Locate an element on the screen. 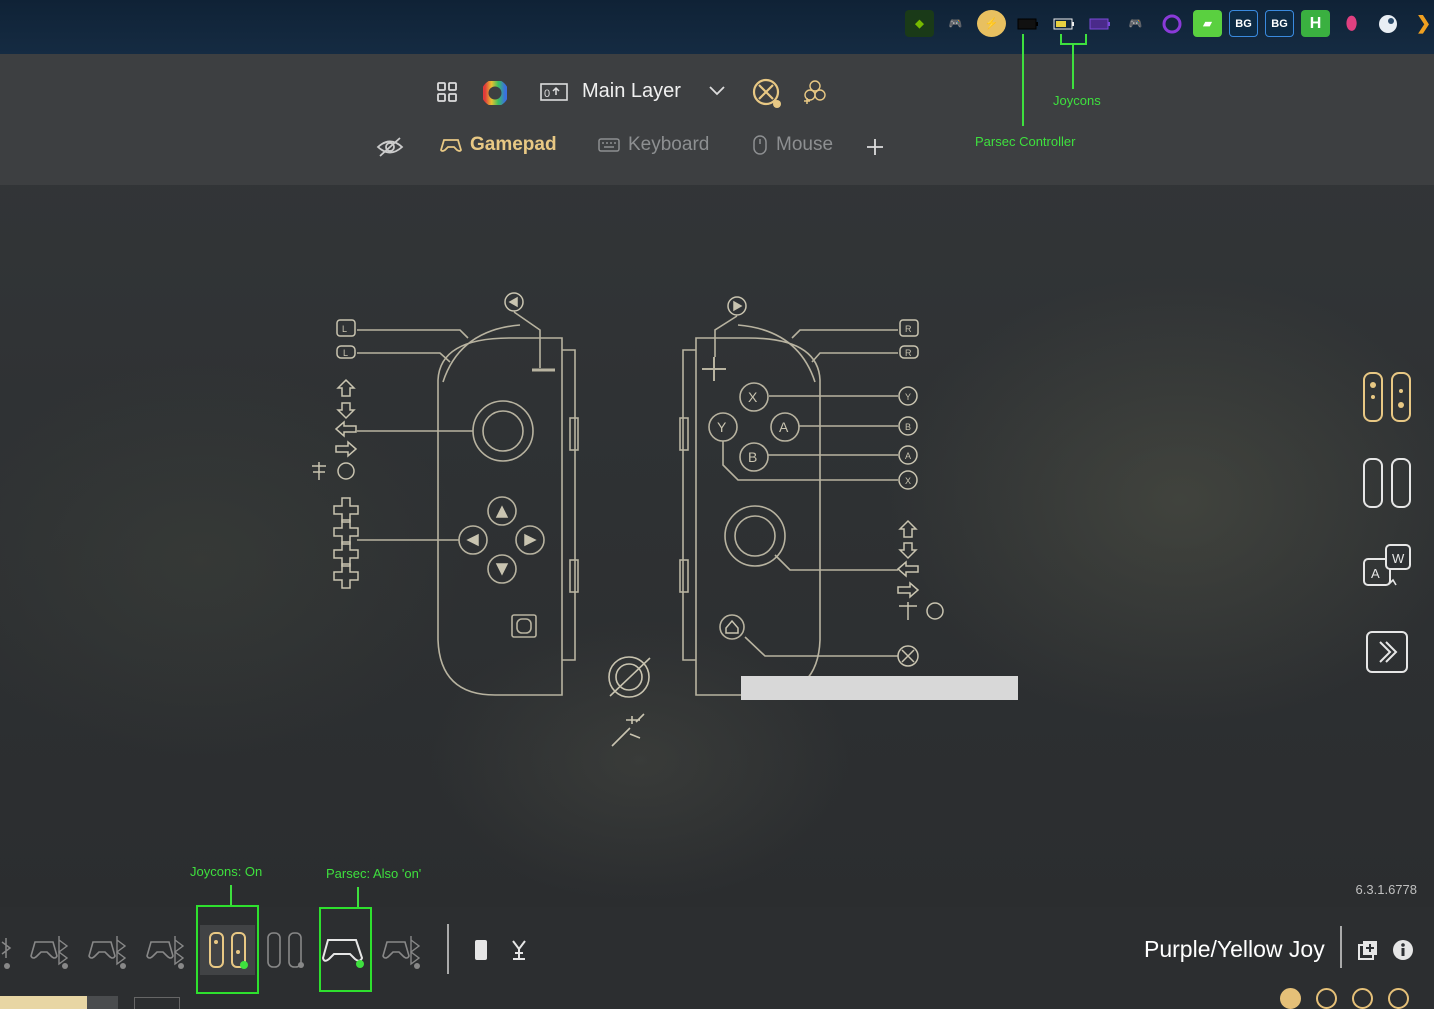  info-icon is located at coordinates (1403, 950).